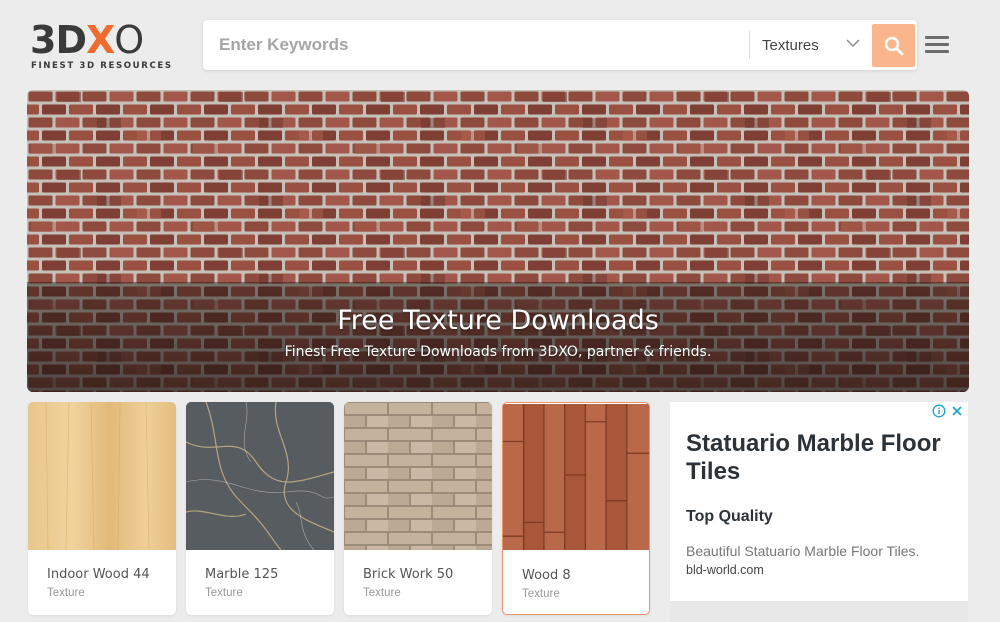 The width and height of the screenshot is (1000, 622). I want to click on ad-url: bld-world.com, so click(725, 570).